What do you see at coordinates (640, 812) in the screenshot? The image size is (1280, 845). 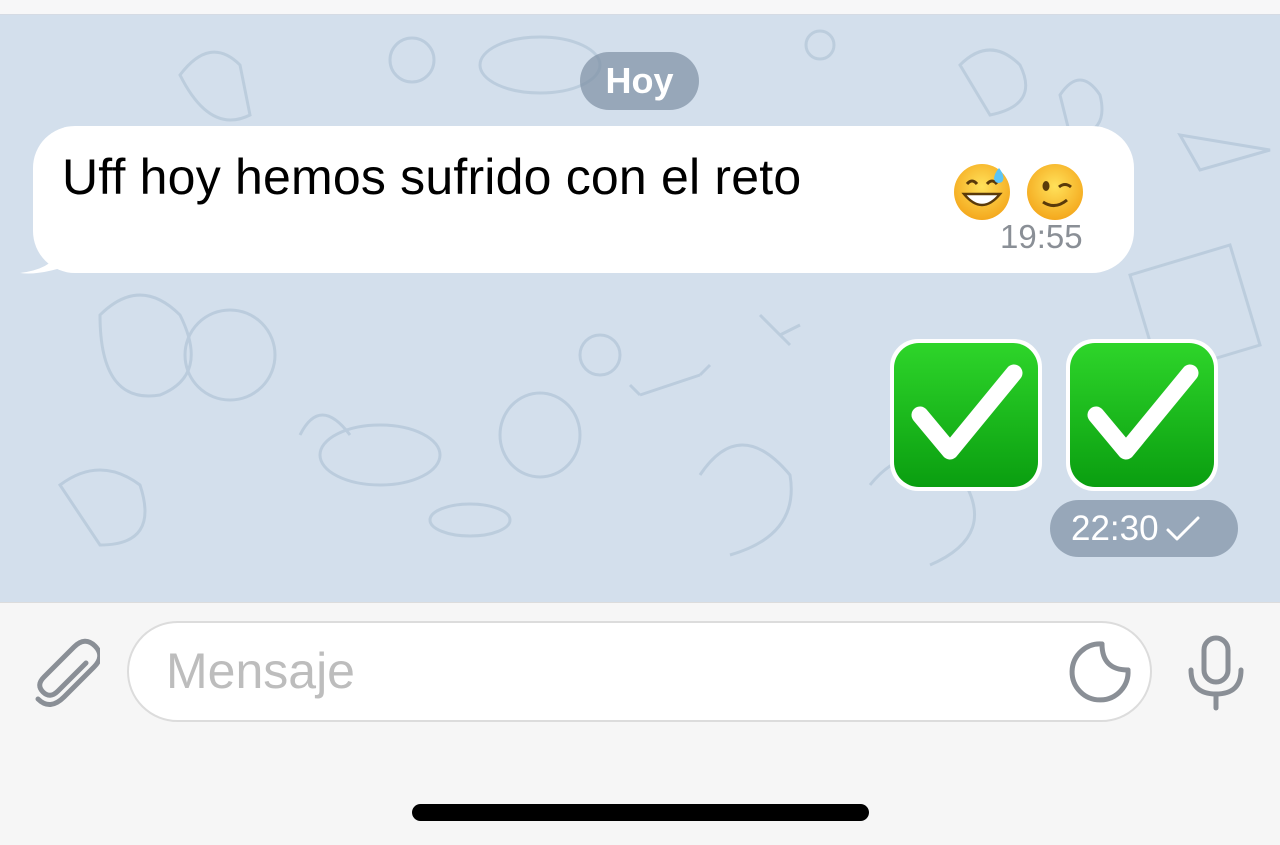 I see `home-indicator` at bounding box center [640, 812].